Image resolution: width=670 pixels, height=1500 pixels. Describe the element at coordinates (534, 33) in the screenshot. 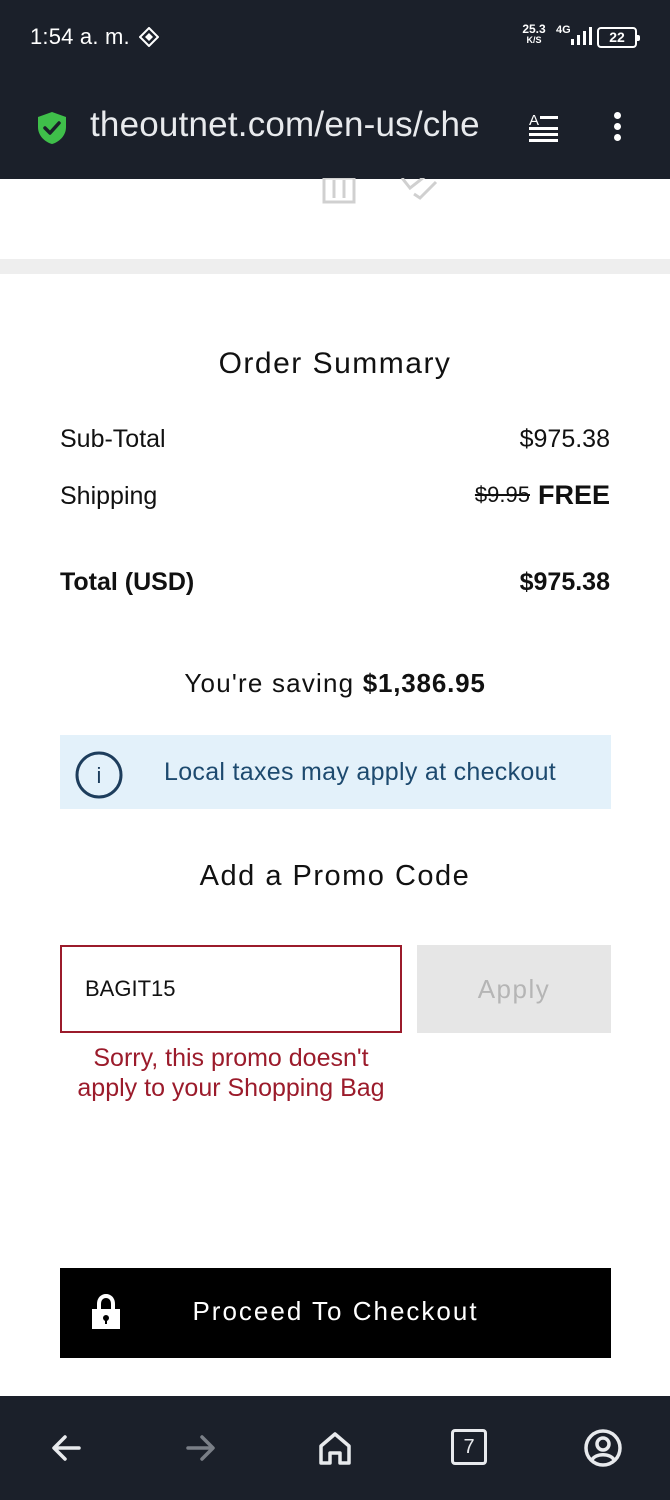

I see `network-speed: 25.3 K/S` at that location.